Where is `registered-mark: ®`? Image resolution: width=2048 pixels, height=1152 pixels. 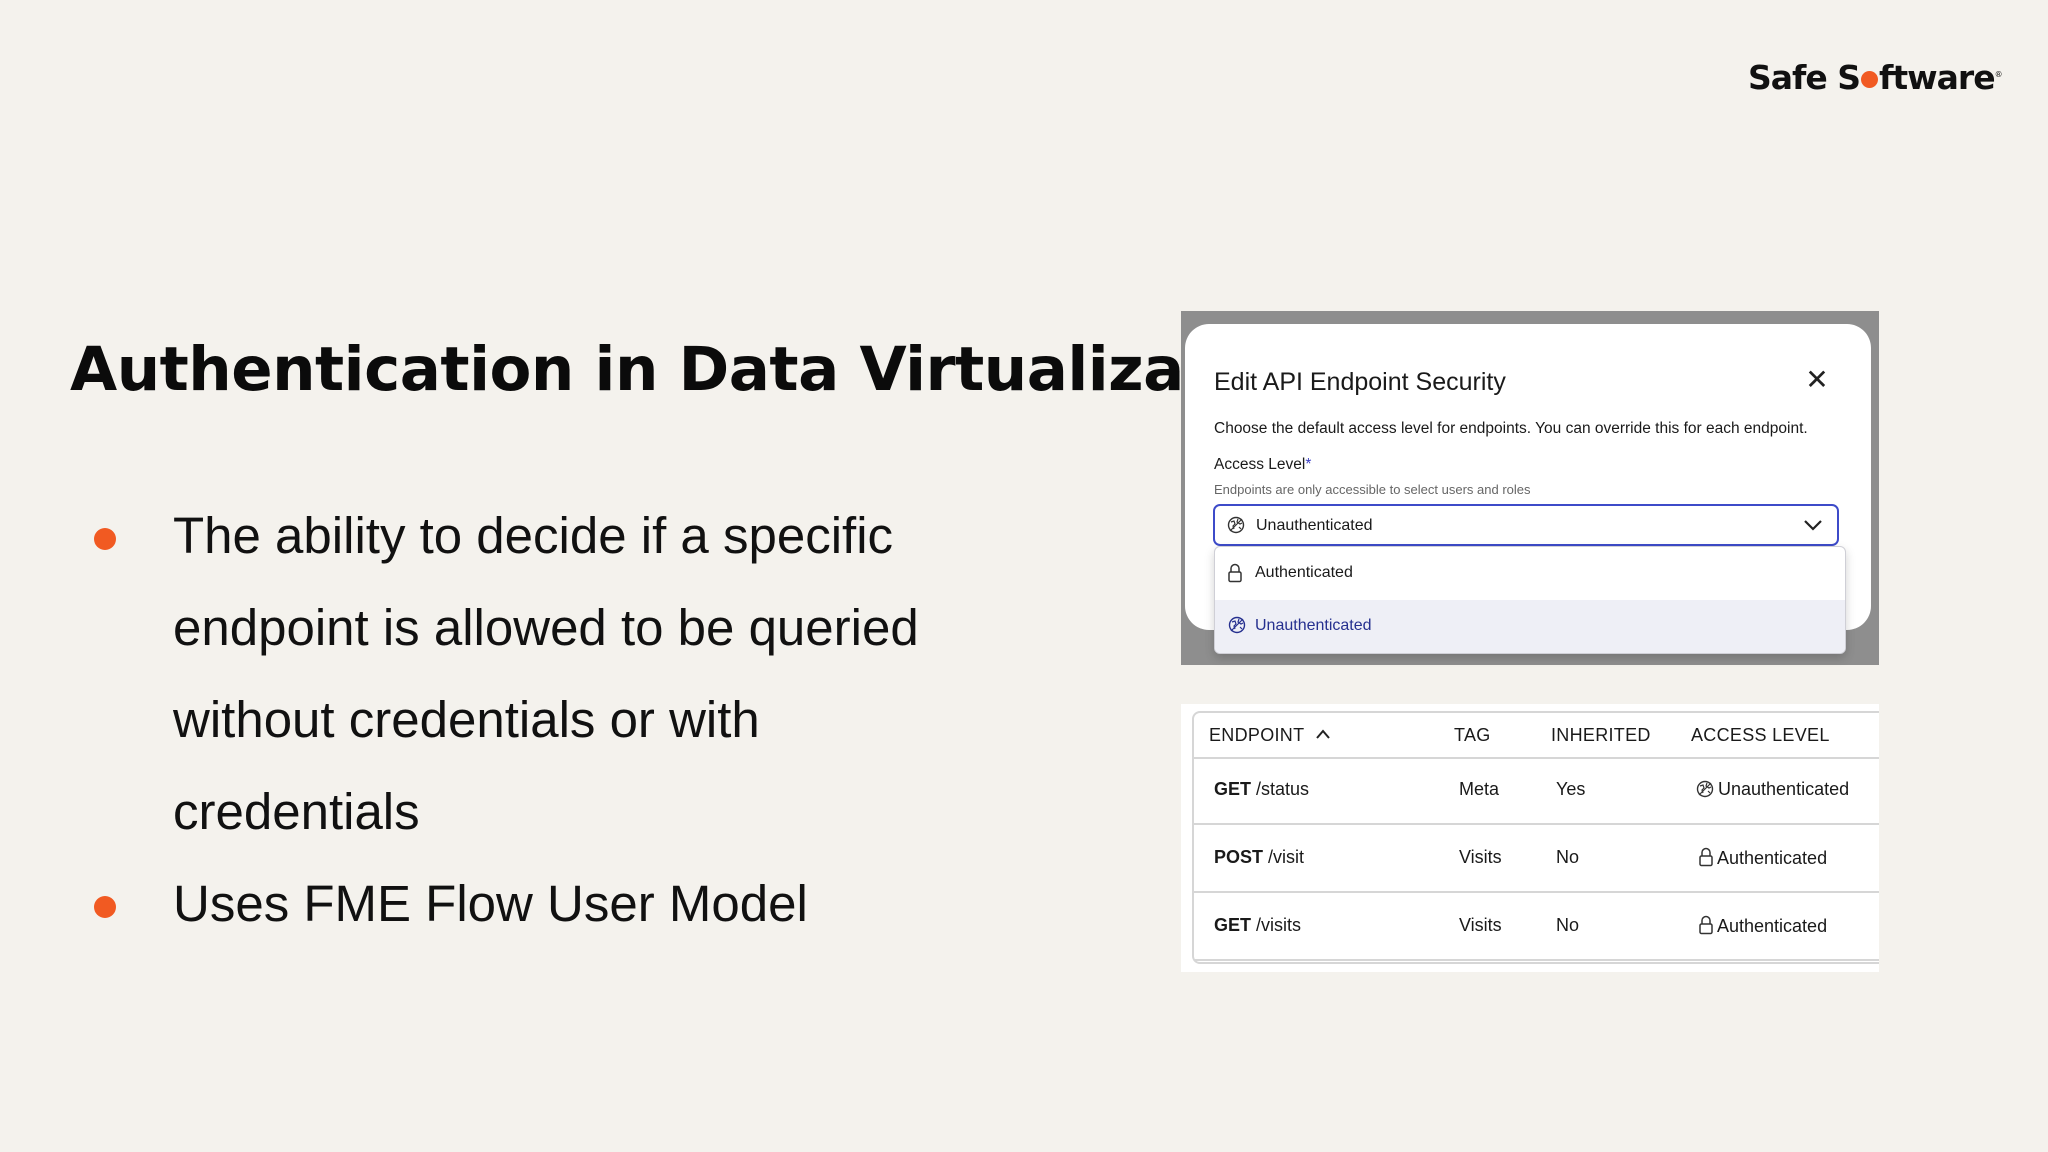
registered-mark: ® is located at coordinates (1998, 74).